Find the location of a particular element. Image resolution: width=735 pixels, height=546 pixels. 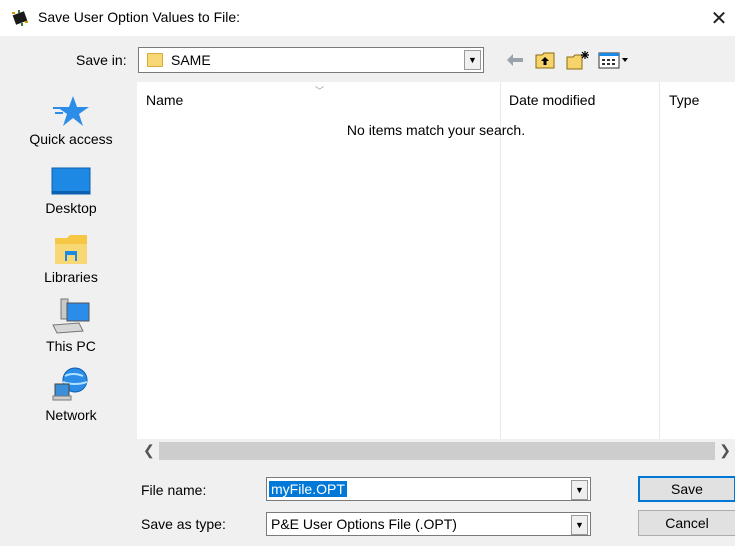

column-header-name: Name is located at coordinates (164, 100).